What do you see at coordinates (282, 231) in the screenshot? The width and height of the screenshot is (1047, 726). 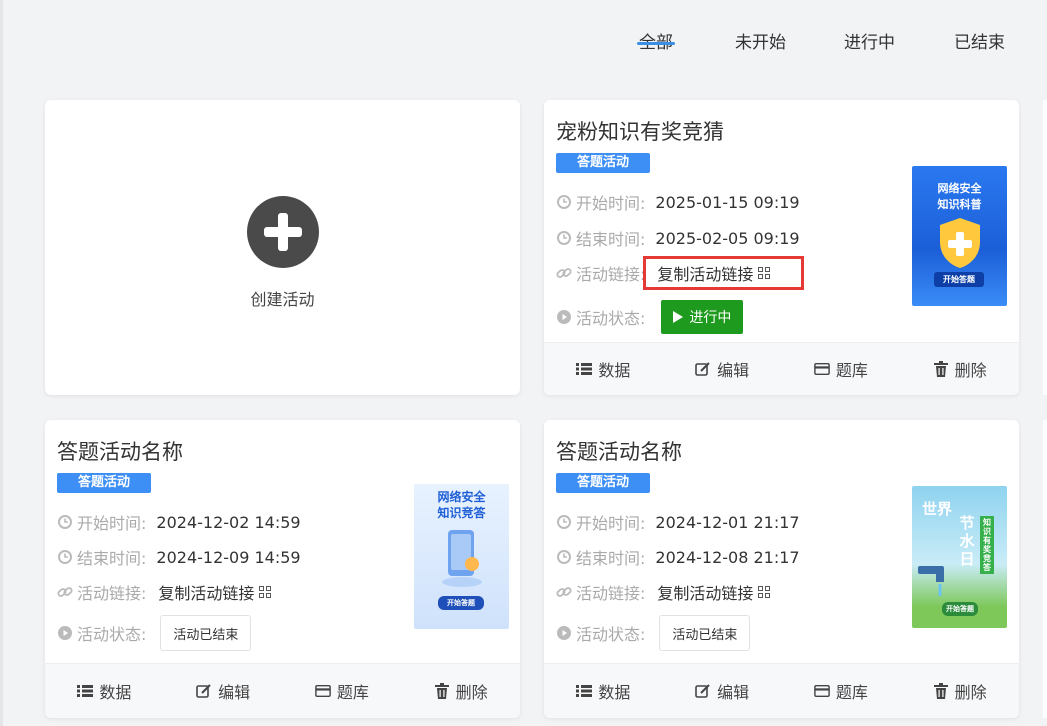 I see `plus-icon` at bounding box center [282, 231].